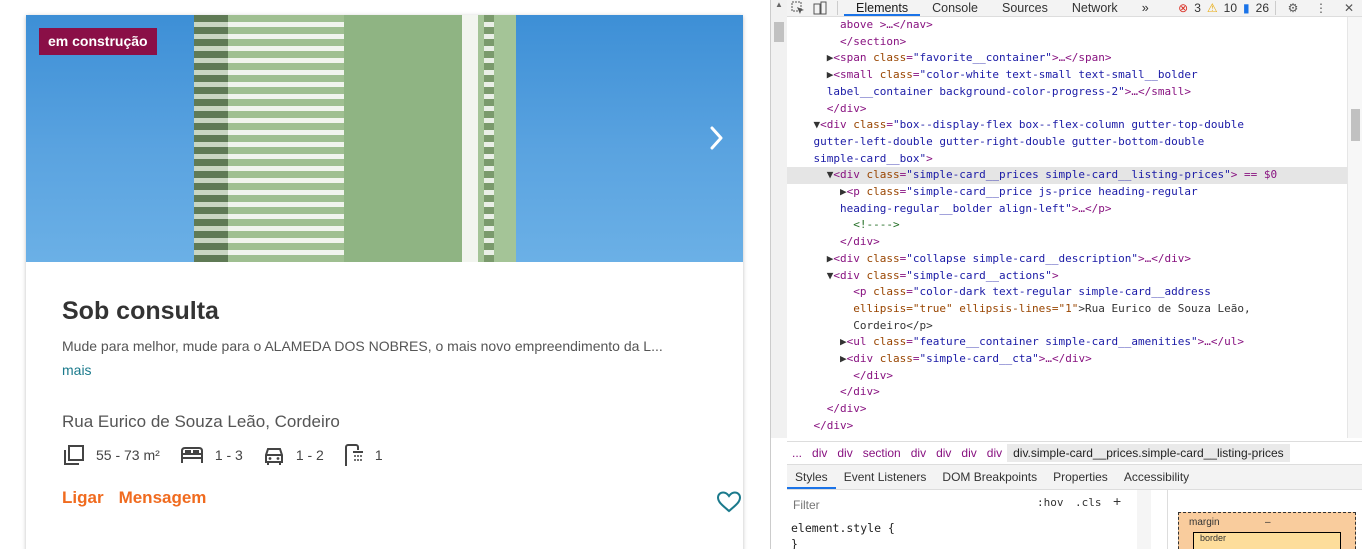  I want to click on message-count: 26, so click(1262, 8).